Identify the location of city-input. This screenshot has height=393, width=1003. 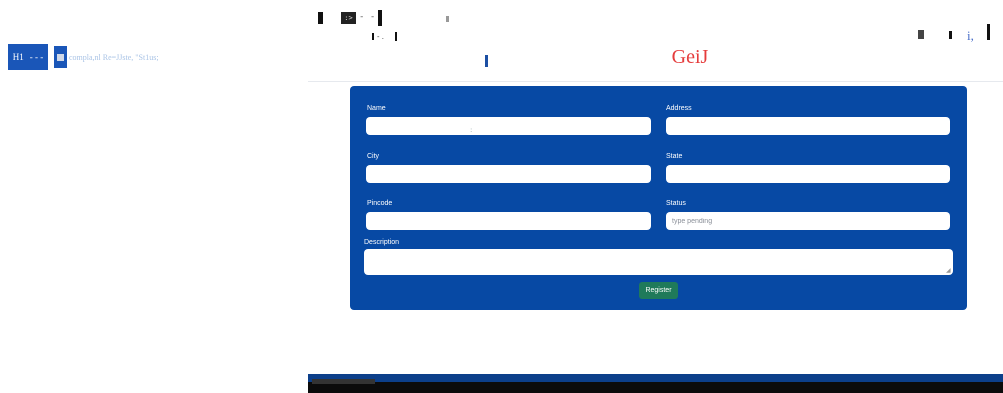
(508, 174).